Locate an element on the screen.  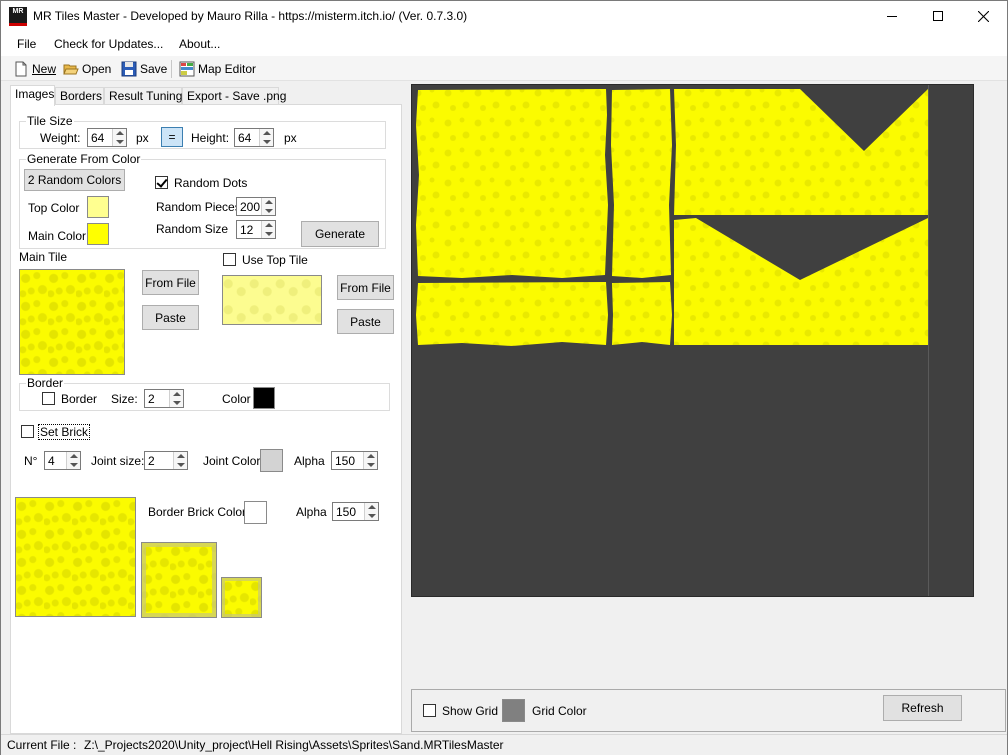
random-pieces-spinner: 200 is located at coordinates (256, 206).